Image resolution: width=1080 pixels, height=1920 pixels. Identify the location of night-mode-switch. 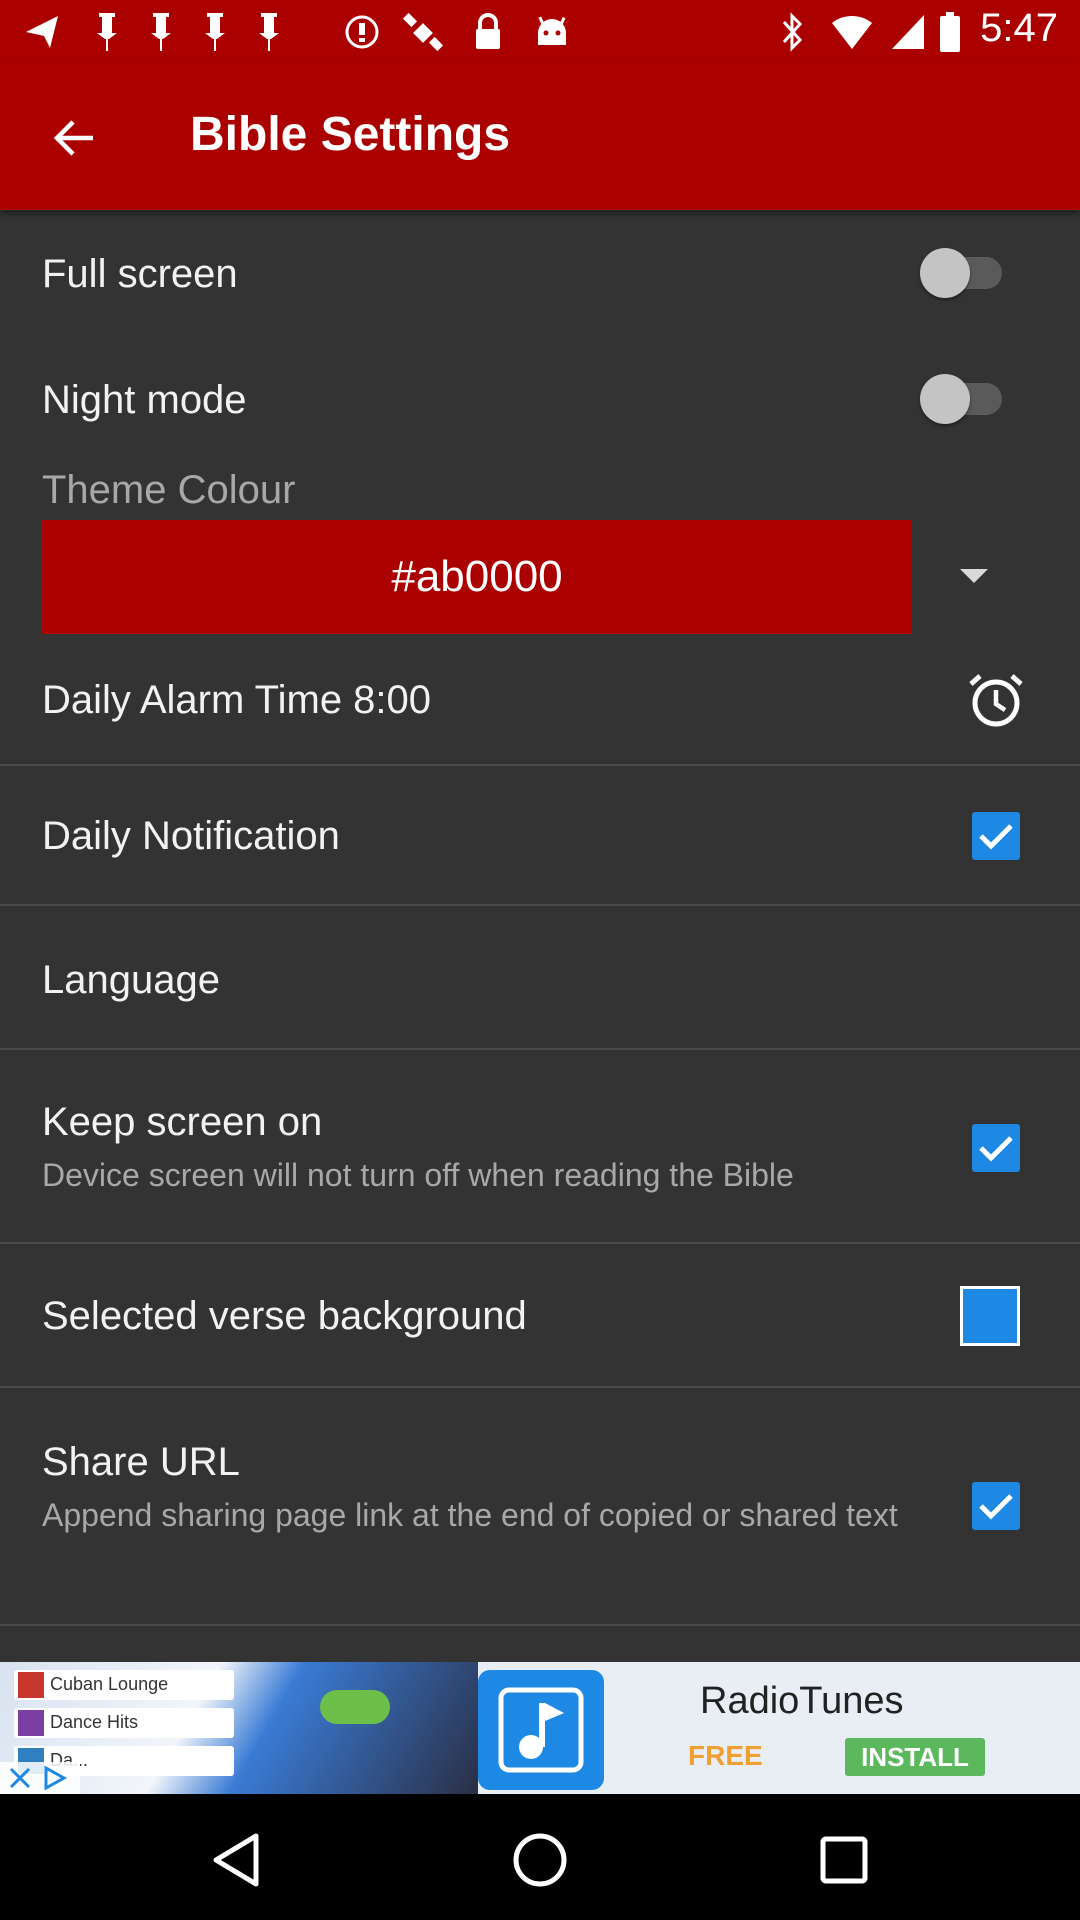
(965, 399).